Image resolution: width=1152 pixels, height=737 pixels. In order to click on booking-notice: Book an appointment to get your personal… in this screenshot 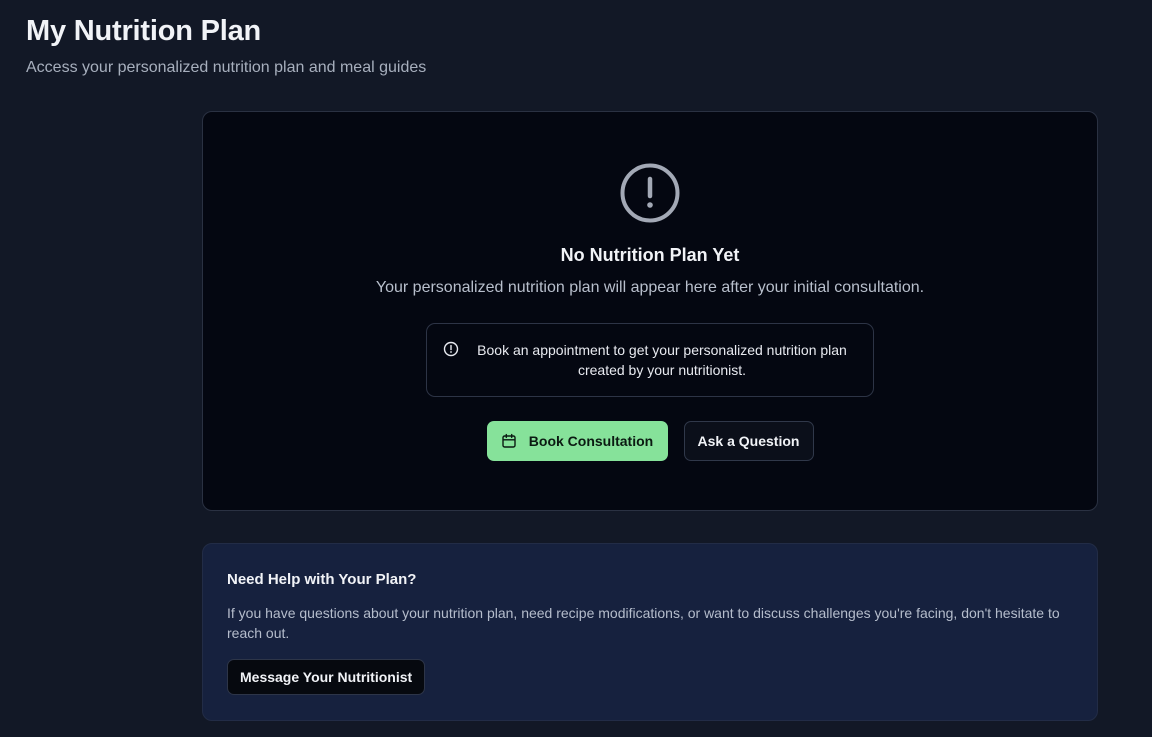, I will do `click(650, 360)`.